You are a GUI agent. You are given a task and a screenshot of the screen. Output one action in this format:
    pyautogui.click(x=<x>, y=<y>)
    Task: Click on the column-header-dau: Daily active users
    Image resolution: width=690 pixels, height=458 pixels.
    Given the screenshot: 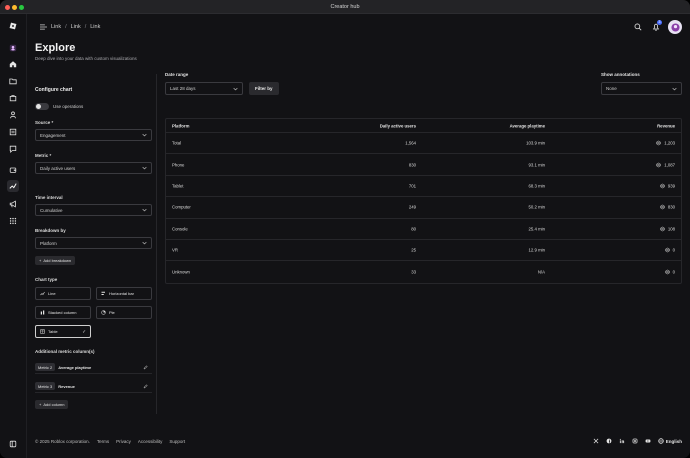 What is the action you would take?
    pyautogui.click(x=398, y=125)
    